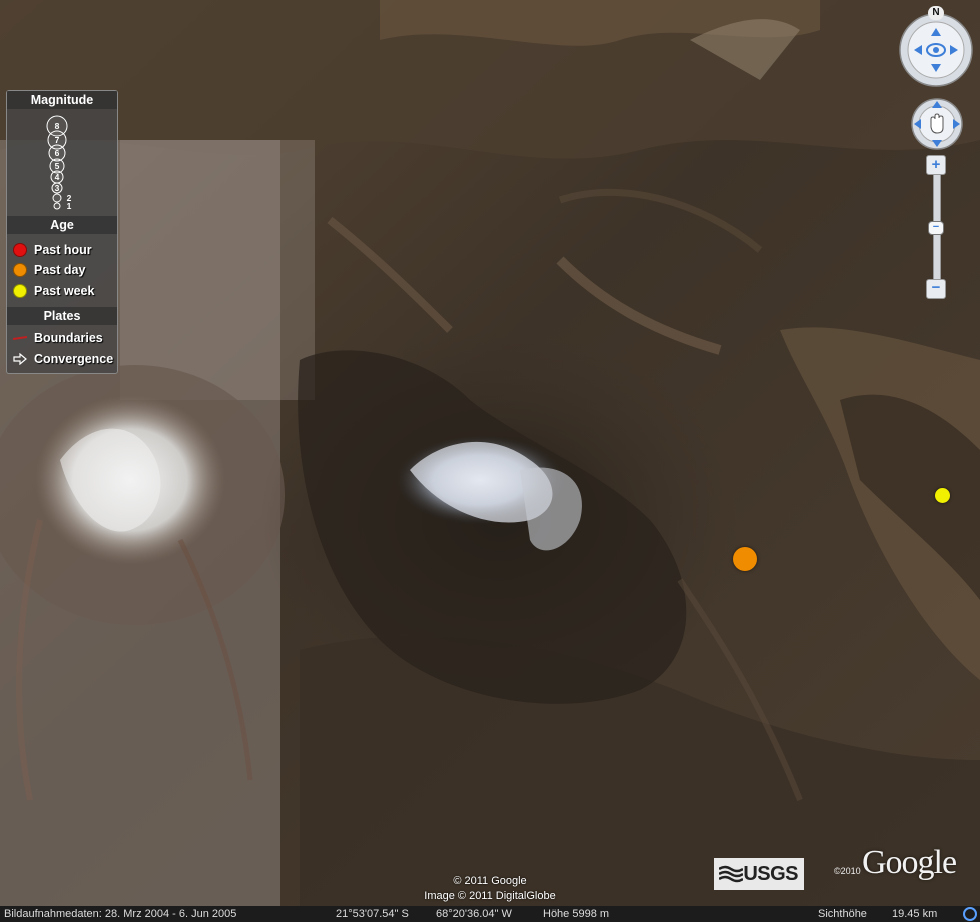  I want to click on hand-icon, so click(937, 123).